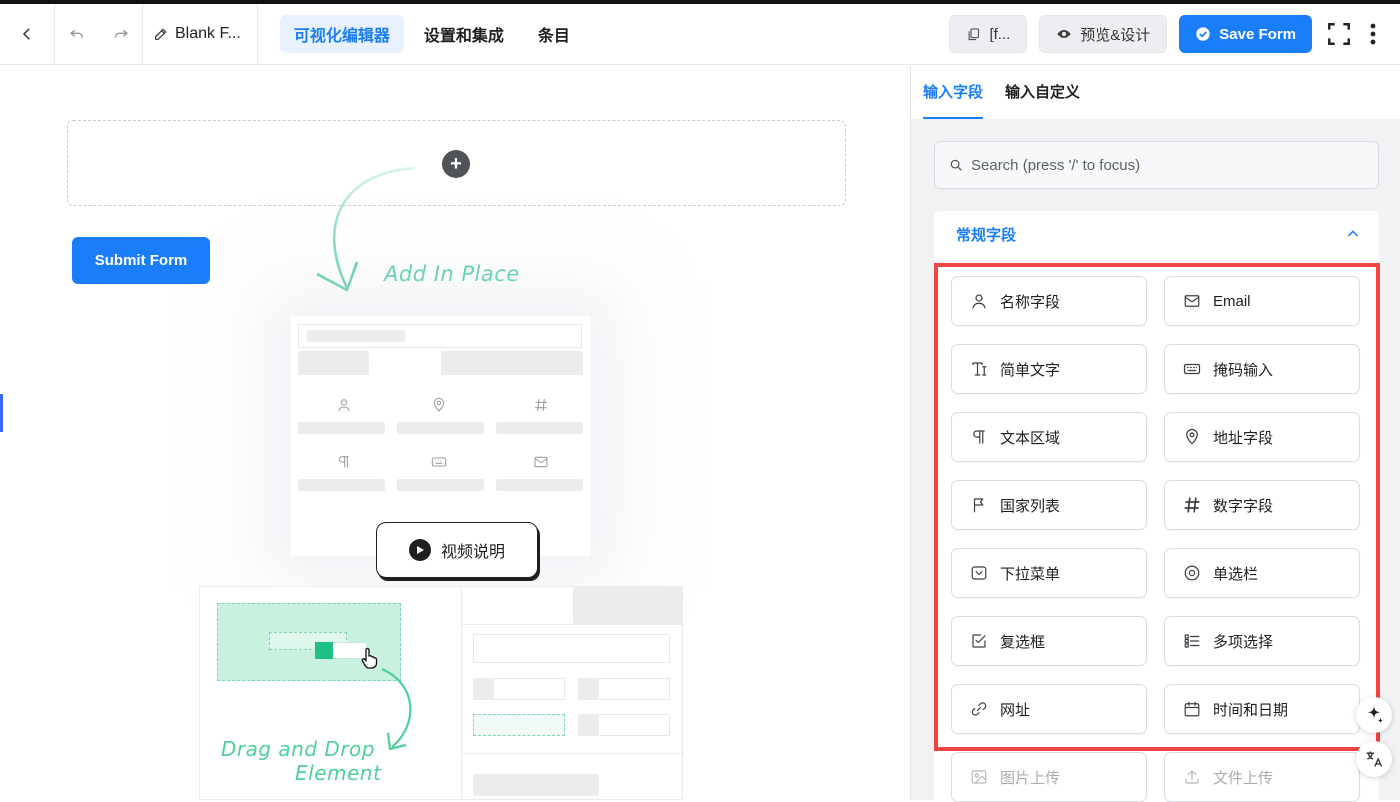 The image size is (1400, 802). I want to click on translate-icon, so click(1374, 759).